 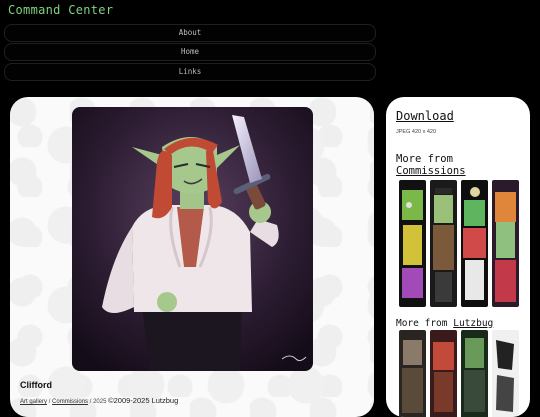 I want to click on commissions-link: Commissions, so click(x=431, y=171).